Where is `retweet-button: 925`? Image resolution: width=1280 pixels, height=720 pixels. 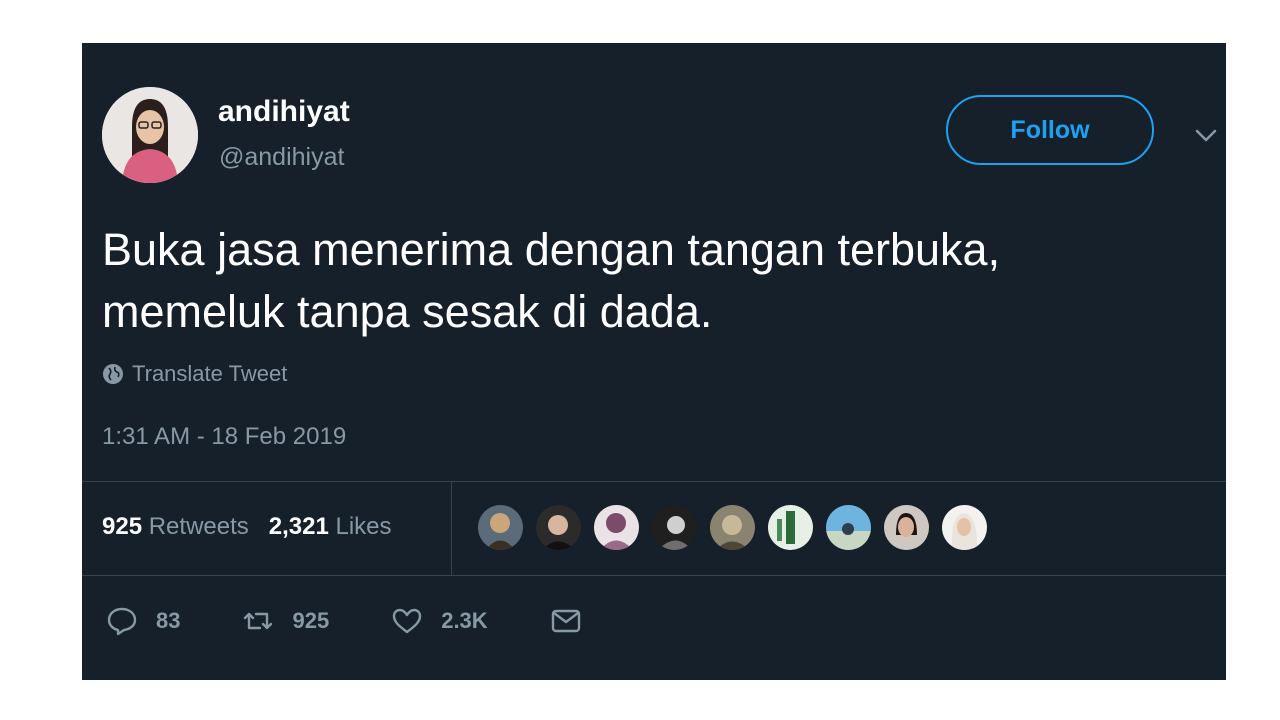
retweet-button: 925 is located at coordinates (285, 621).